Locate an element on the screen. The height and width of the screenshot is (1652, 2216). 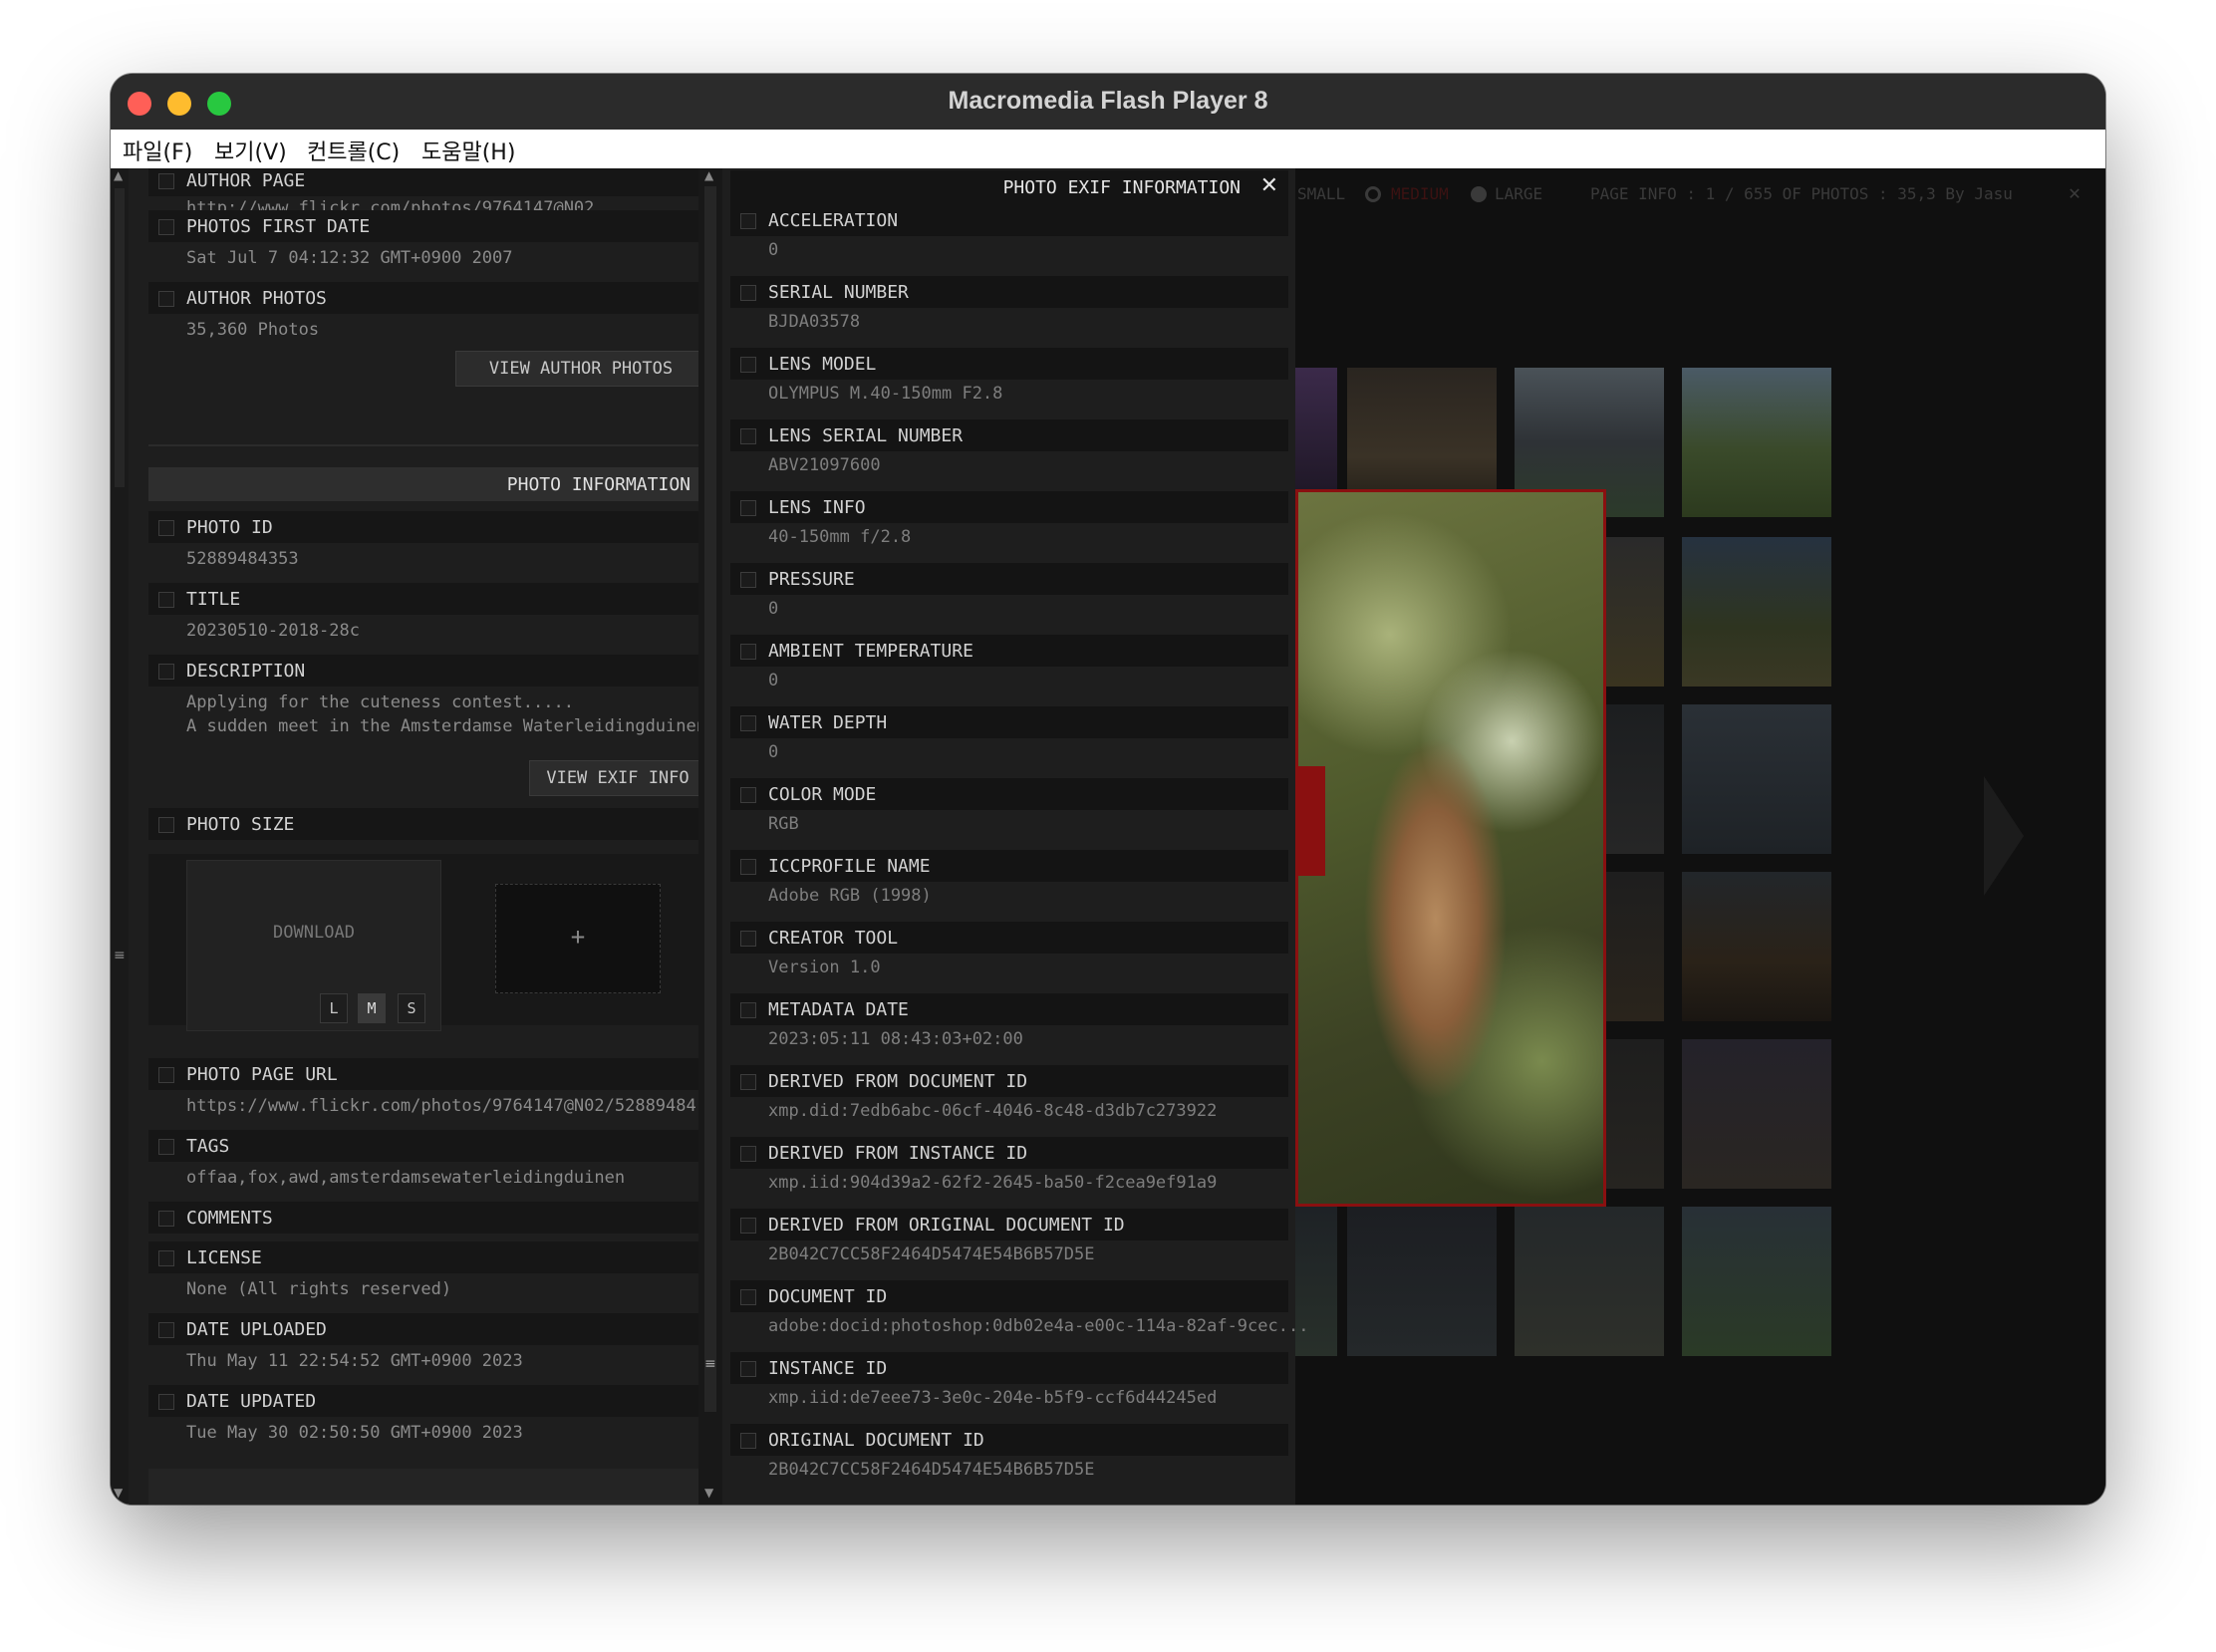
exif-row: INSTANCE ID is located at coordinates (1009, 1368).